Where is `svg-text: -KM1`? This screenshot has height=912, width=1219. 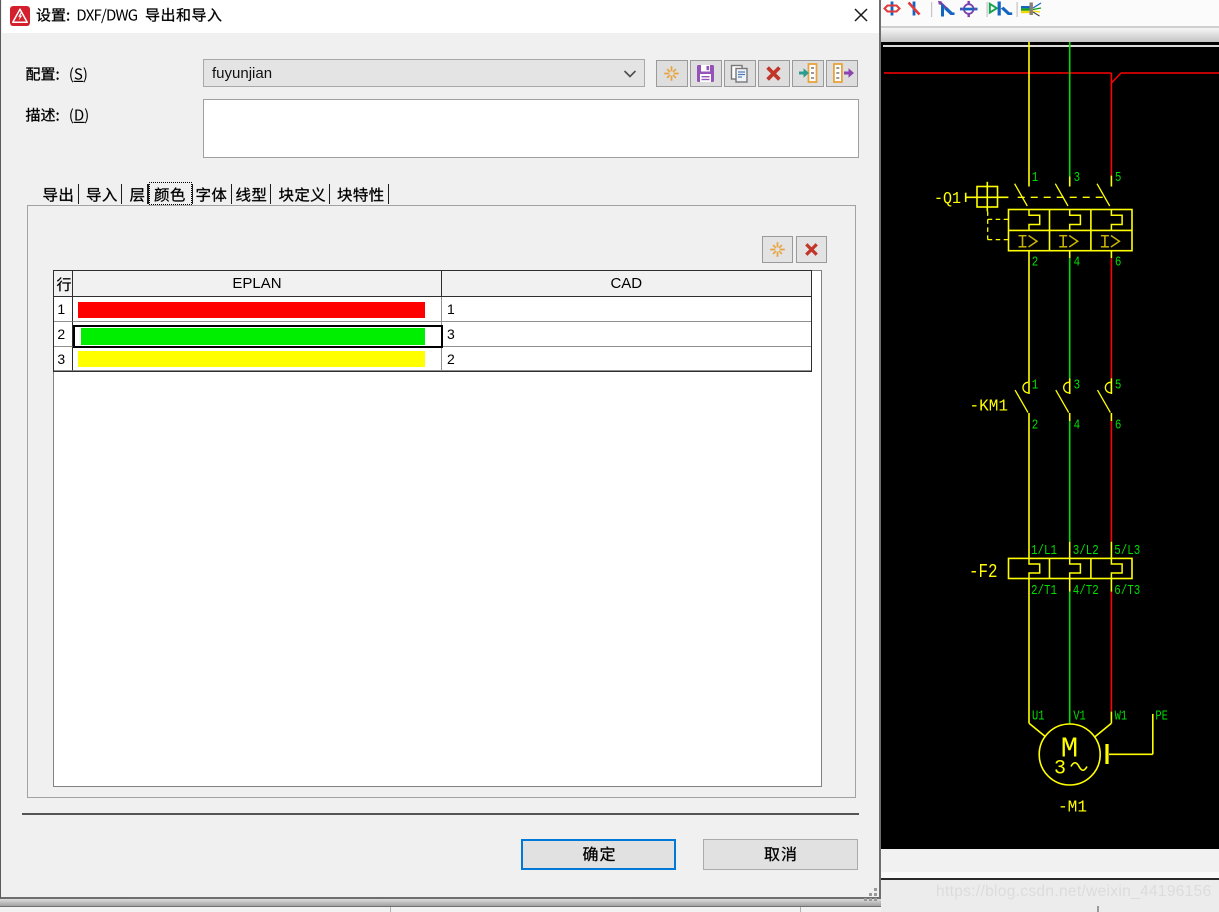 svg-text: -KM1 is located at coordinates (989, 406).